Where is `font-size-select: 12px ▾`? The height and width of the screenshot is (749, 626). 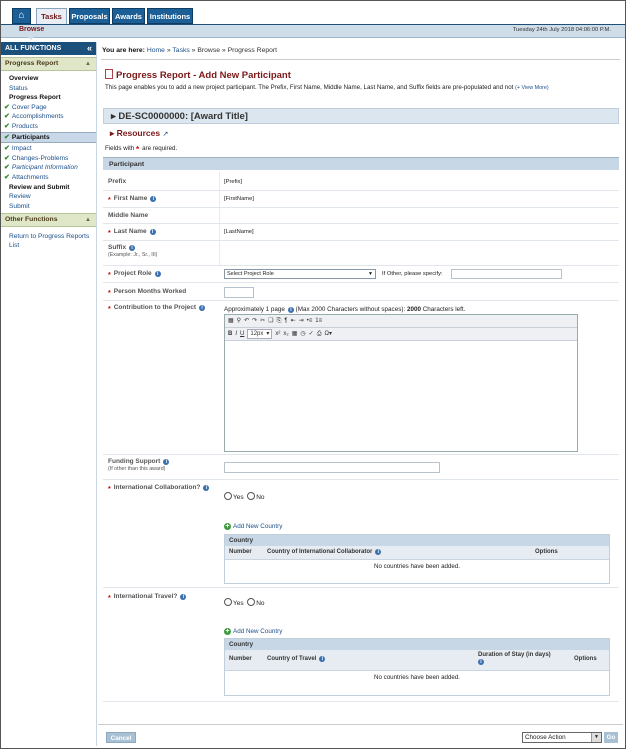
font-size-select: 12px ▾ is located at coordinates (260, 334).